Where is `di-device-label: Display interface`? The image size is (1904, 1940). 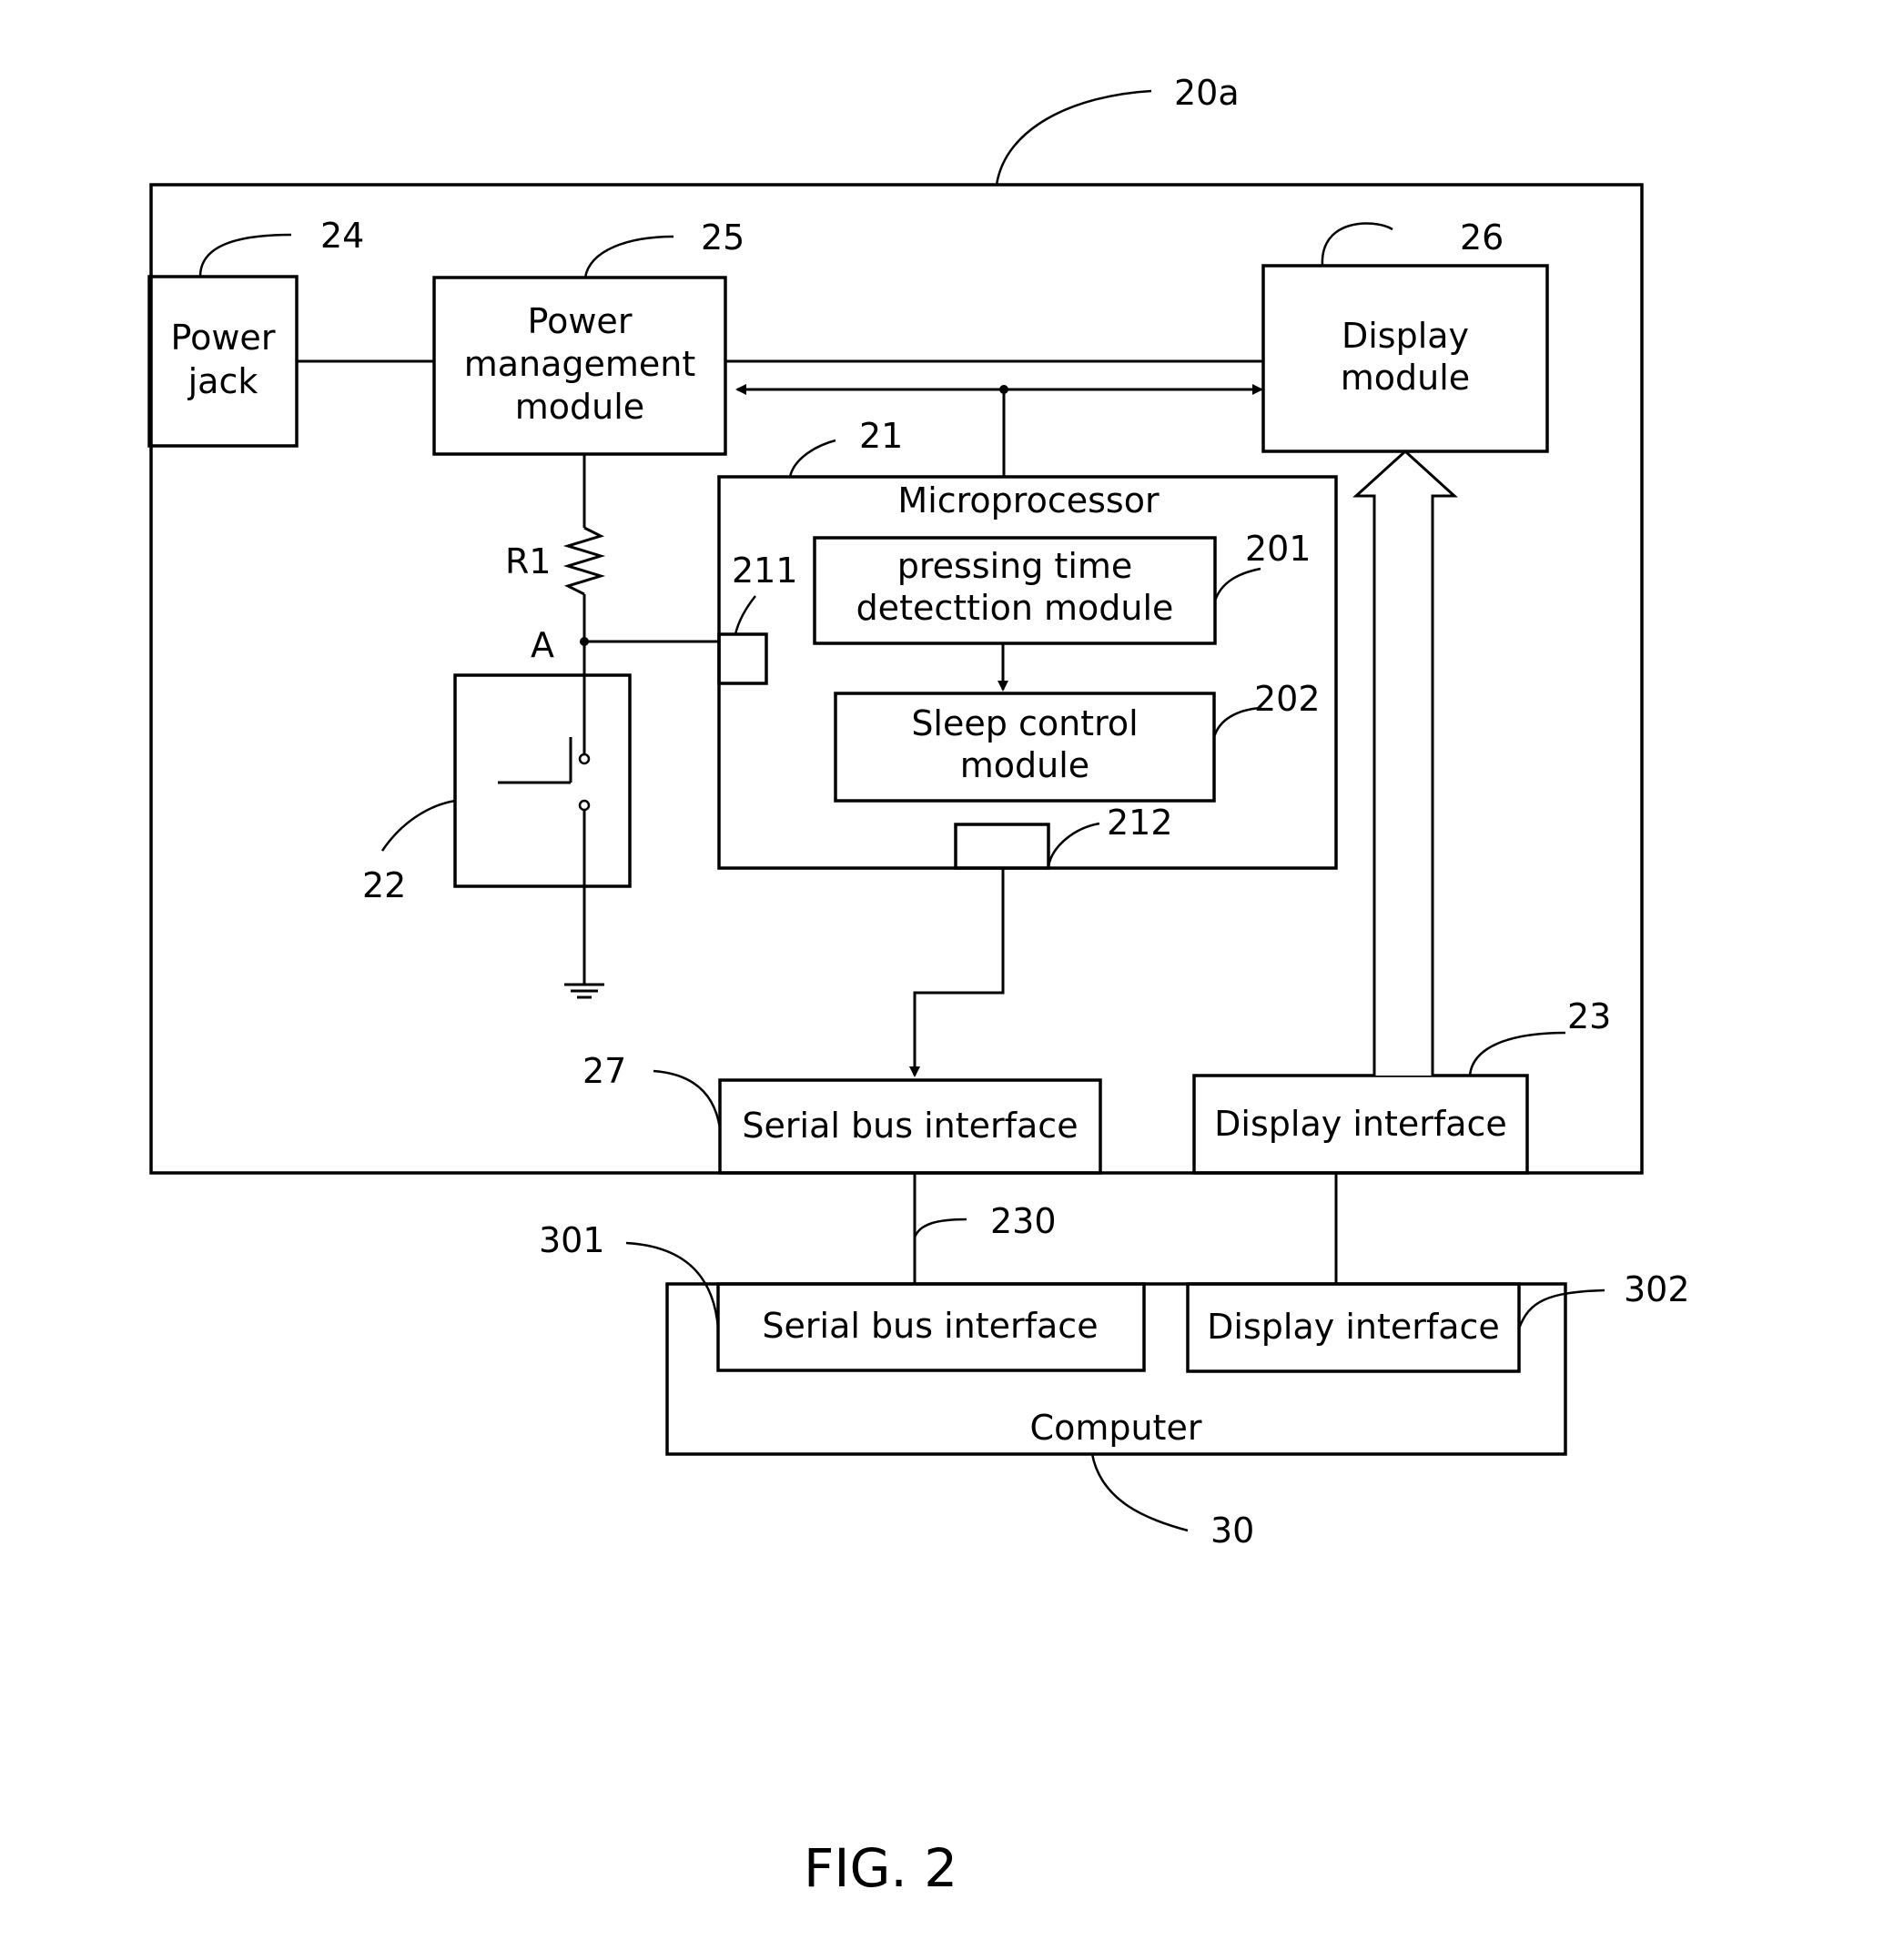
di-device-label: Display interface is located at coordinates (1361, 1124).